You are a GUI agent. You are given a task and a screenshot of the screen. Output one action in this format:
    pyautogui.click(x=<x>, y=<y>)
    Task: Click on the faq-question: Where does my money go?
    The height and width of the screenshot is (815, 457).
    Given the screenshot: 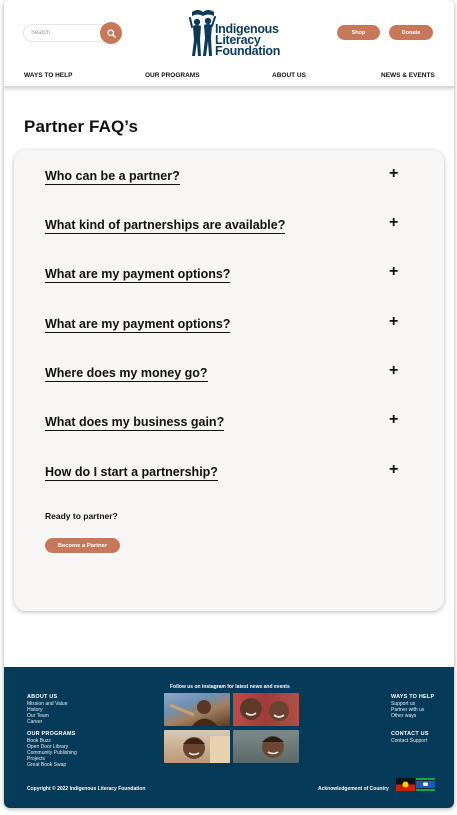 What is the action you would take?
    pyautogui.click(x=126, y=374)
    